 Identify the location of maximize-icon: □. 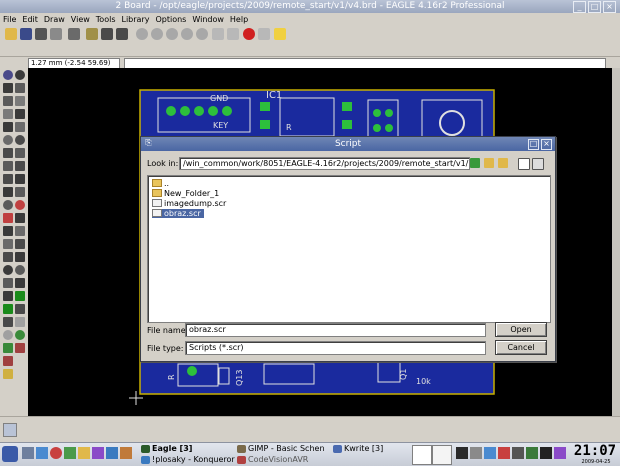
(594, 7).